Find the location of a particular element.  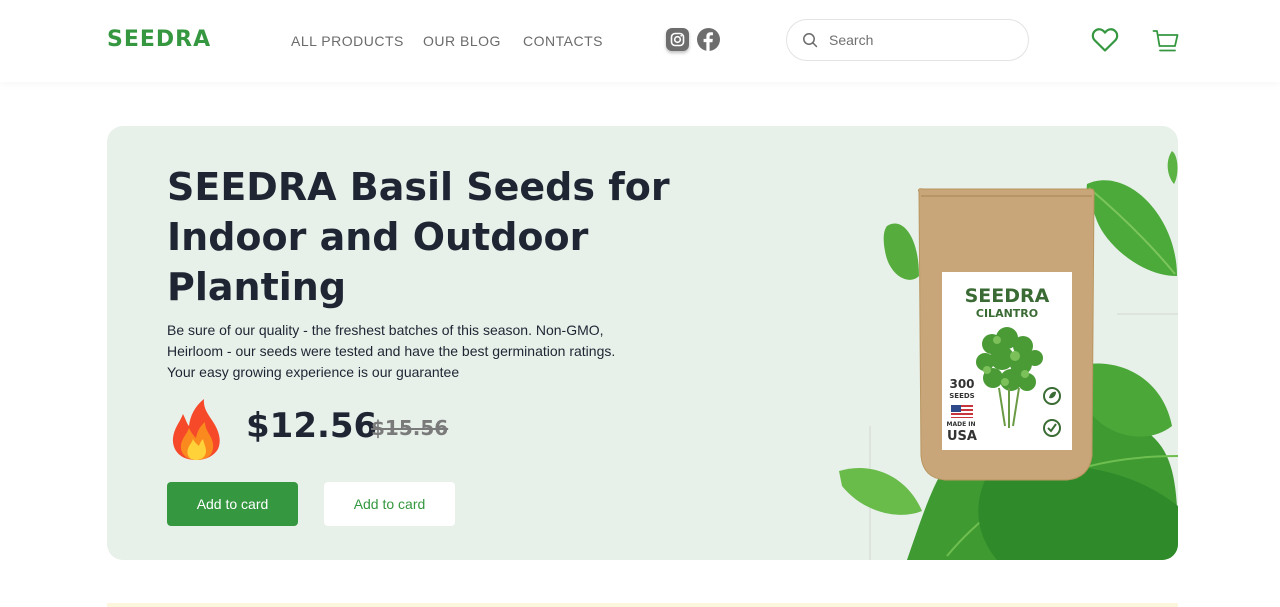

pouch-brand: SEEDRA is located at coordinates (1007, 296).